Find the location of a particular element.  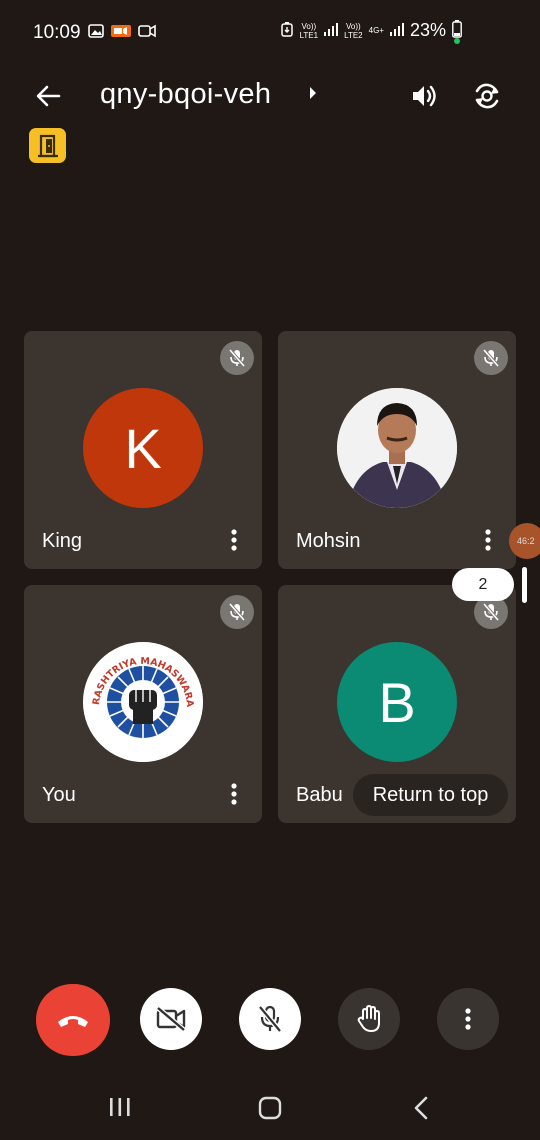

nav-back-icon is located at coordinates (421, 1110).